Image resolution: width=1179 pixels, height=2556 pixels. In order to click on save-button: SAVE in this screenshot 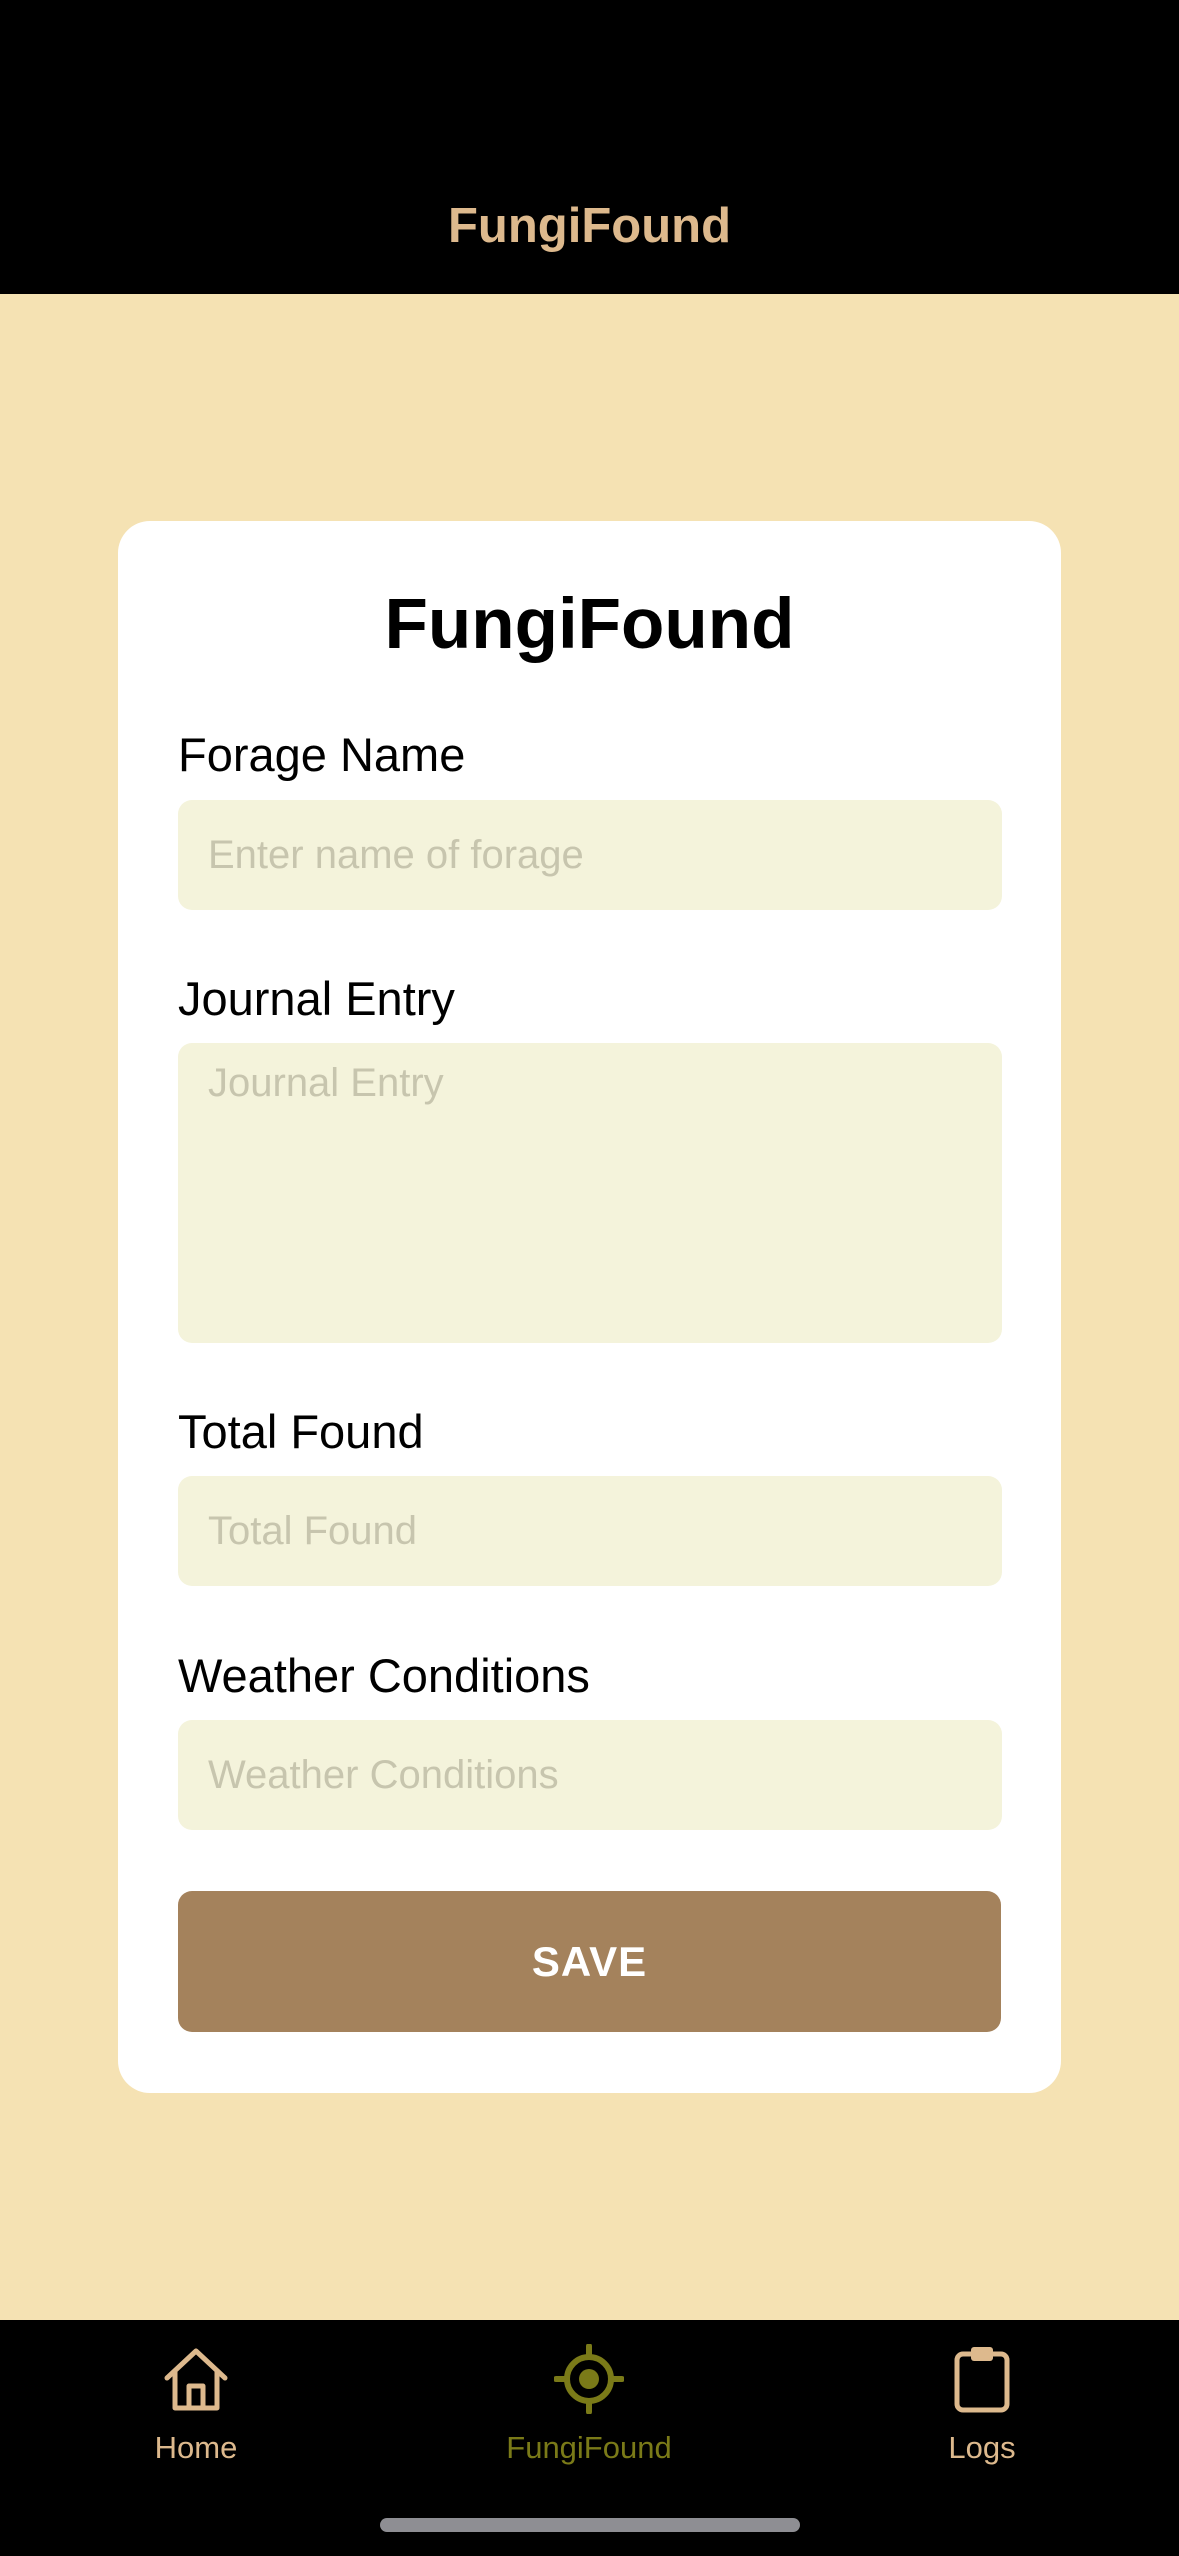, I will do `click(589, 1961)`.